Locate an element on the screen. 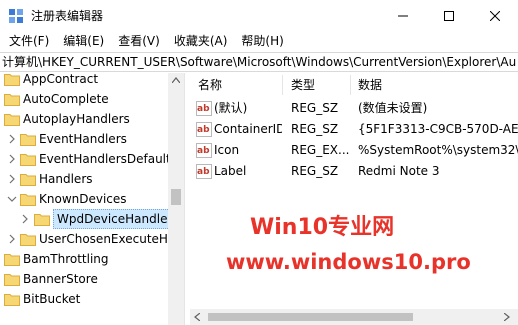  minimize-icon is located at coordinates (403, 15).